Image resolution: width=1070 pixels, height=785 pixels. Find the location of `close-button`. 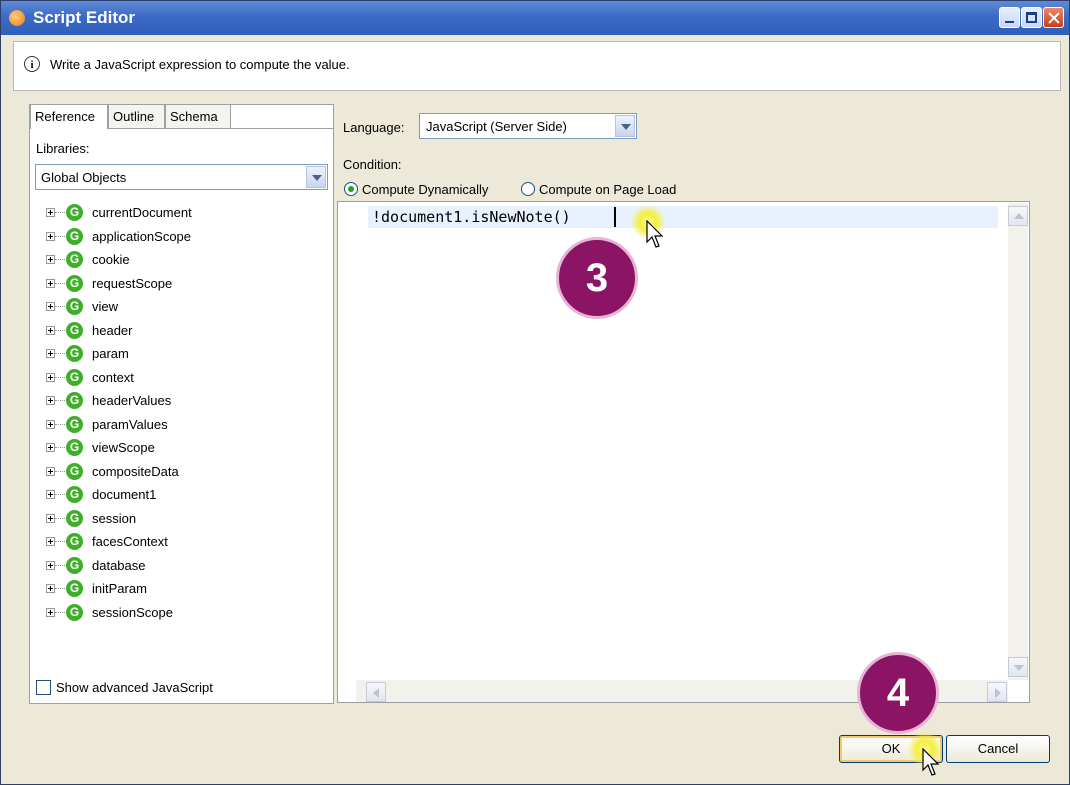

close-button is located at coordinates (1053, 17).